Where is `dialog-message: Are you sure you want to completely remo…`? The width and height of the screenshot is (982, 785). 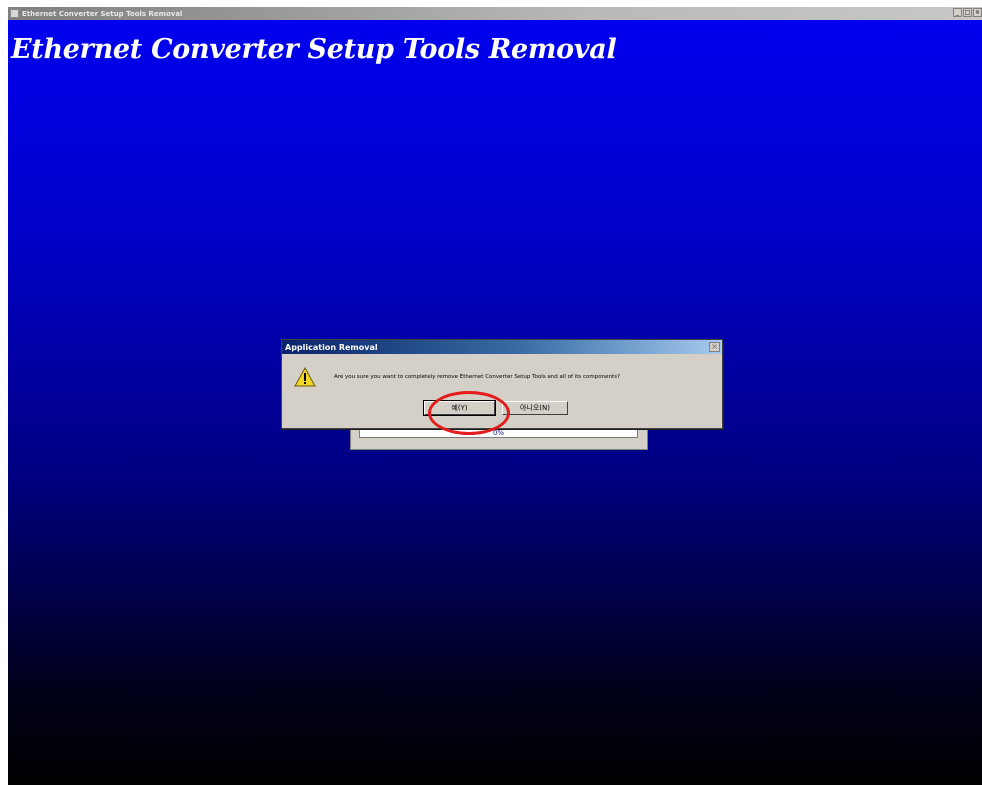 dialog-message: Are you sure you want to completely remo… is located at coordinates (477, 377).